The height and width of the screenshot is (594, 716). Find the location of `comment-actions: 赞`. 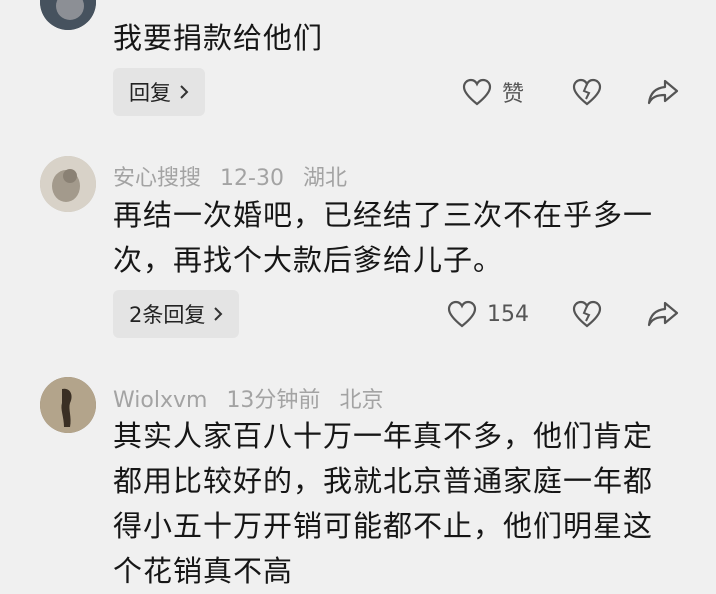

comment-actions: 赞 is located at coordinates (358, 92).